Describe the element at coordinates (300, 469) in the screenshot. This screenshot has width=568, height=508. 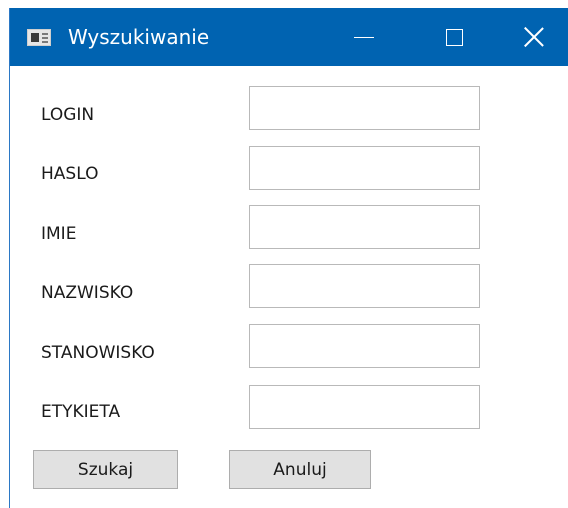
I see `cancel-button: Anuluj` at that location.